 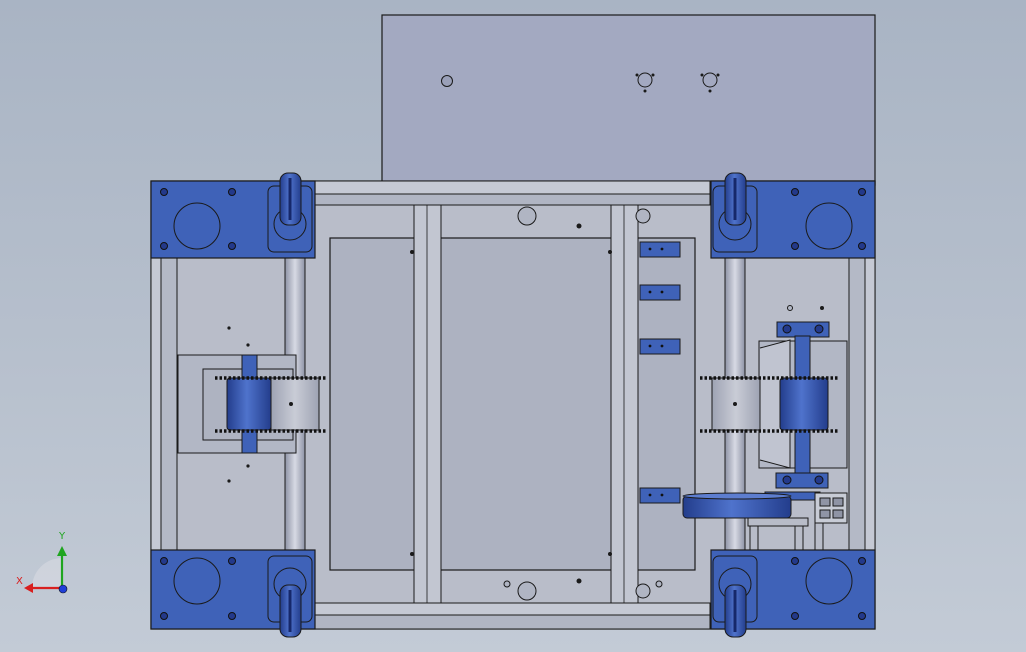 I want to click on triad-x-label: X, so click(x=19, y=581).